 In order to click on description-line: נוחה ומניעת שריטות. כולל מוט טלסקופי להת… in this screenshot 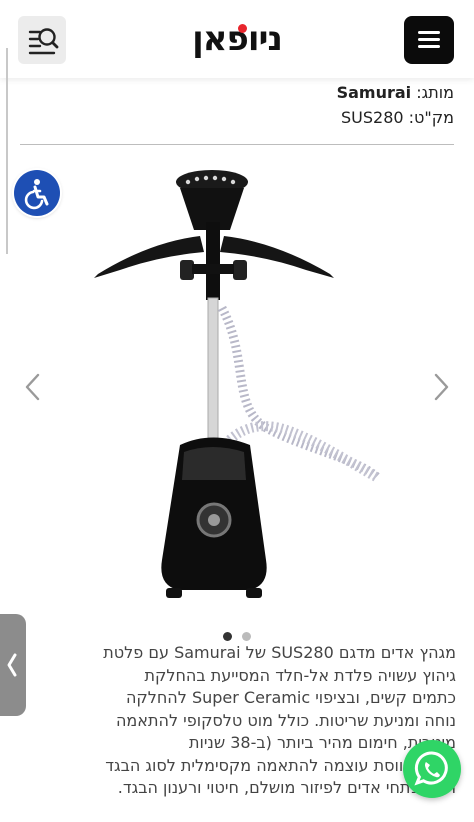, I will do `click(285, 720)`.